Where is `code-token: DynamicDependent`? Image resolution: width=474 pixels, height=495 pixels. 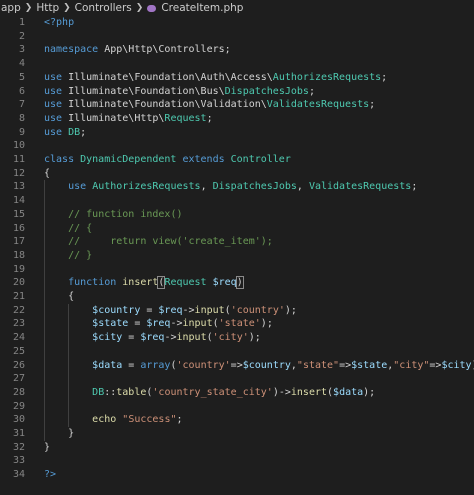 code-token: DynamicDependent is located at coordinates (128, 159).